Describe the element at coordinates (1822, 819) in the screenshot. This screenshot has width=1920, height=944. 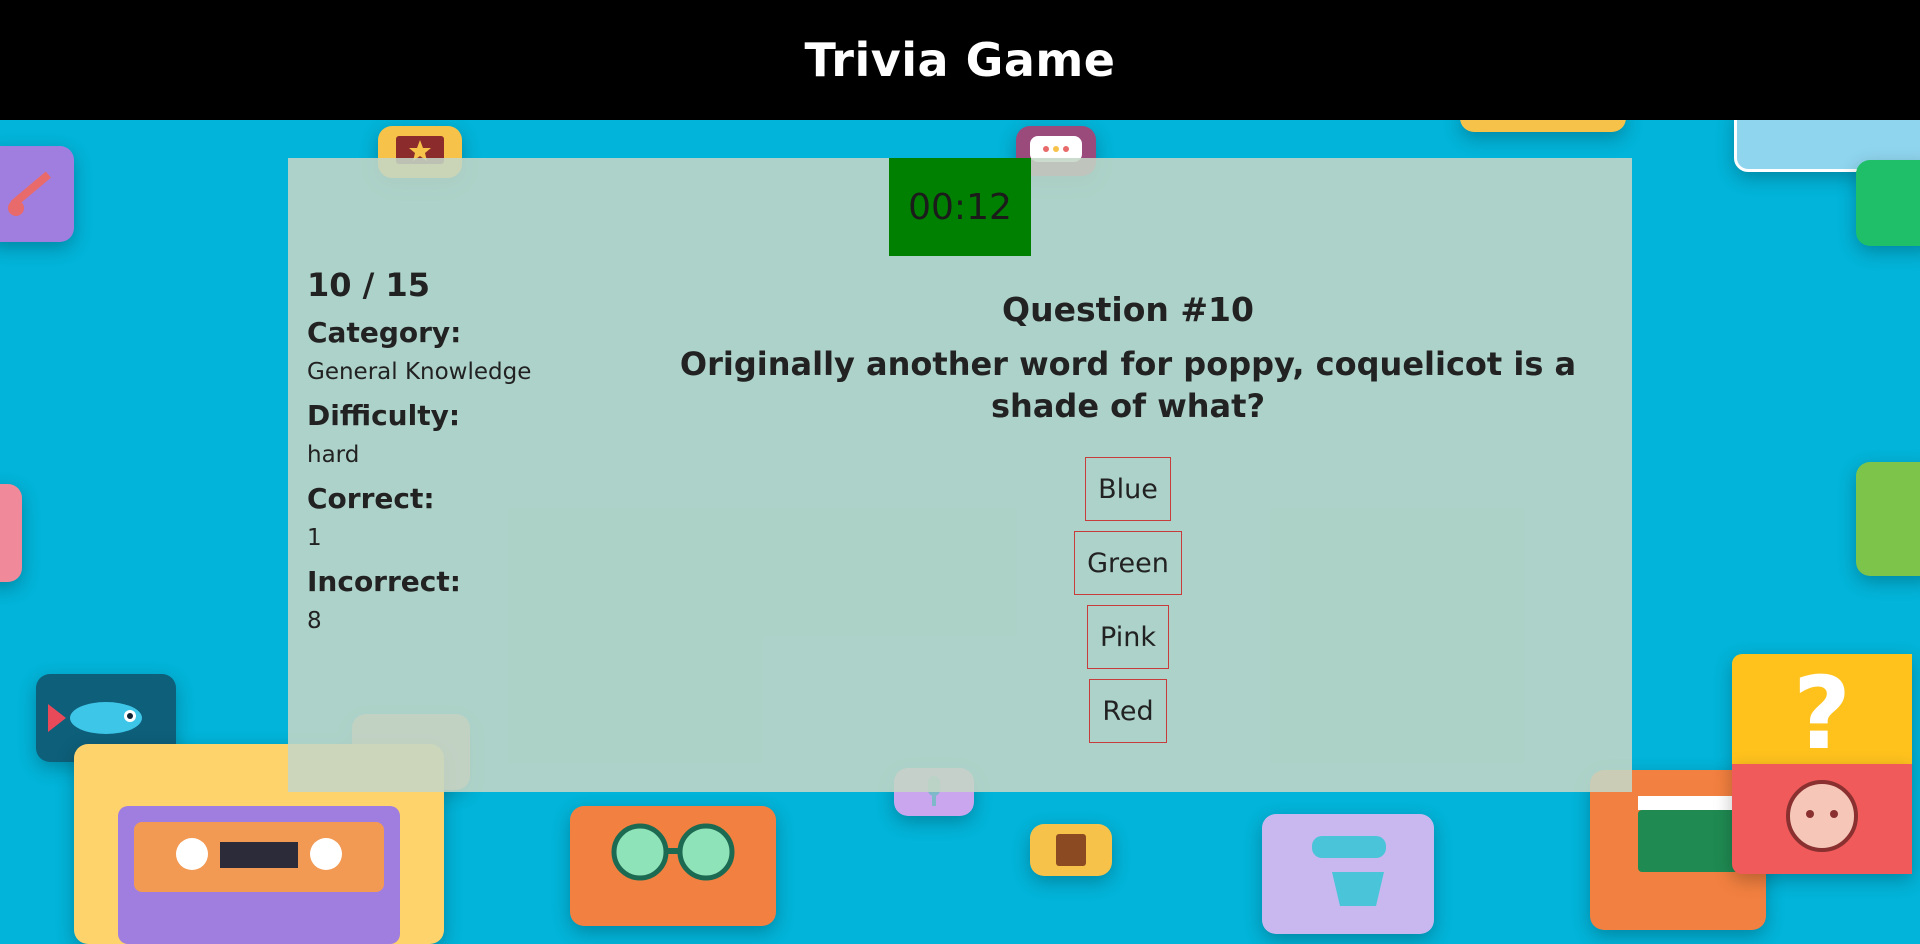
I see `baby-face-icon` at that location.